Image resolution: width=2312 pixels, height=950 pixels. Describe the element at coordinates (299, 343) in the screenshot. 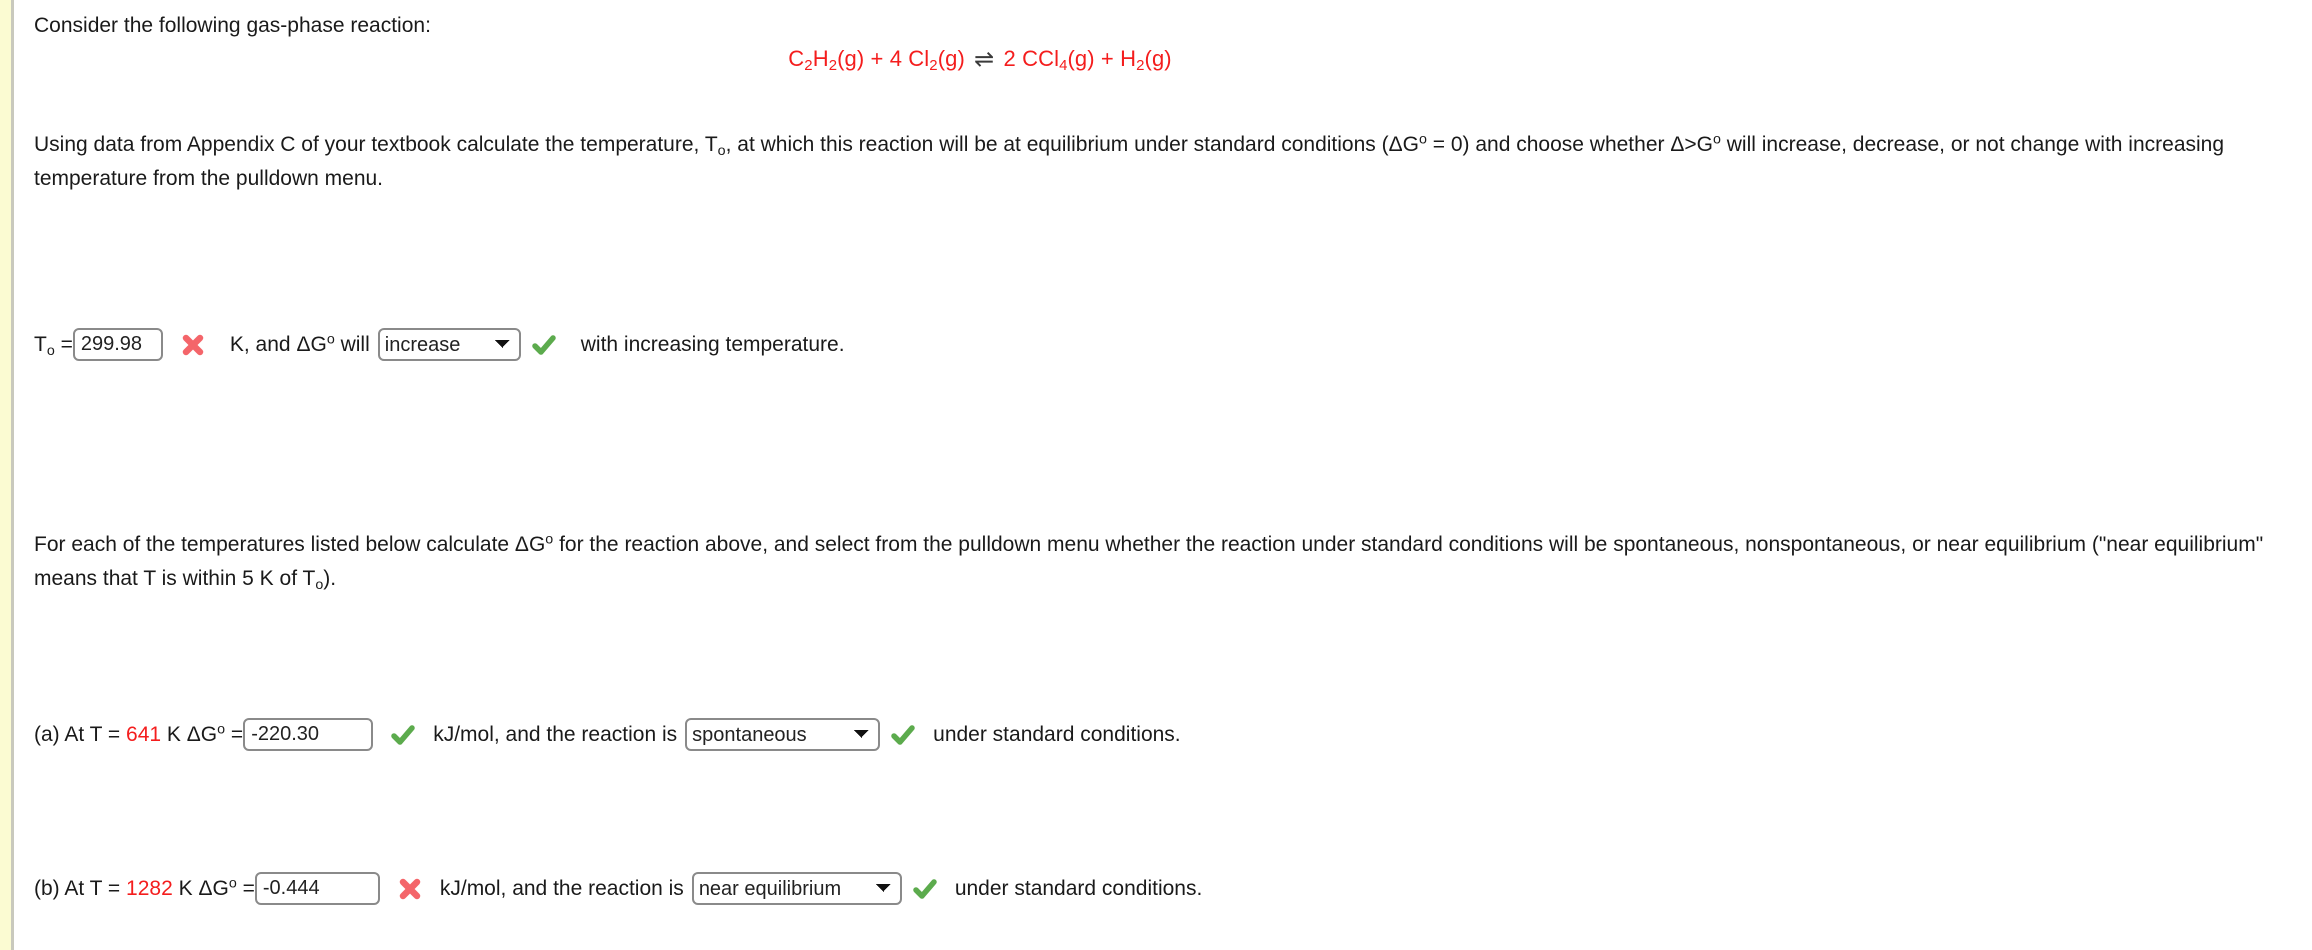

I see `t0-mid-text: K, and ΔGo will` at that location.